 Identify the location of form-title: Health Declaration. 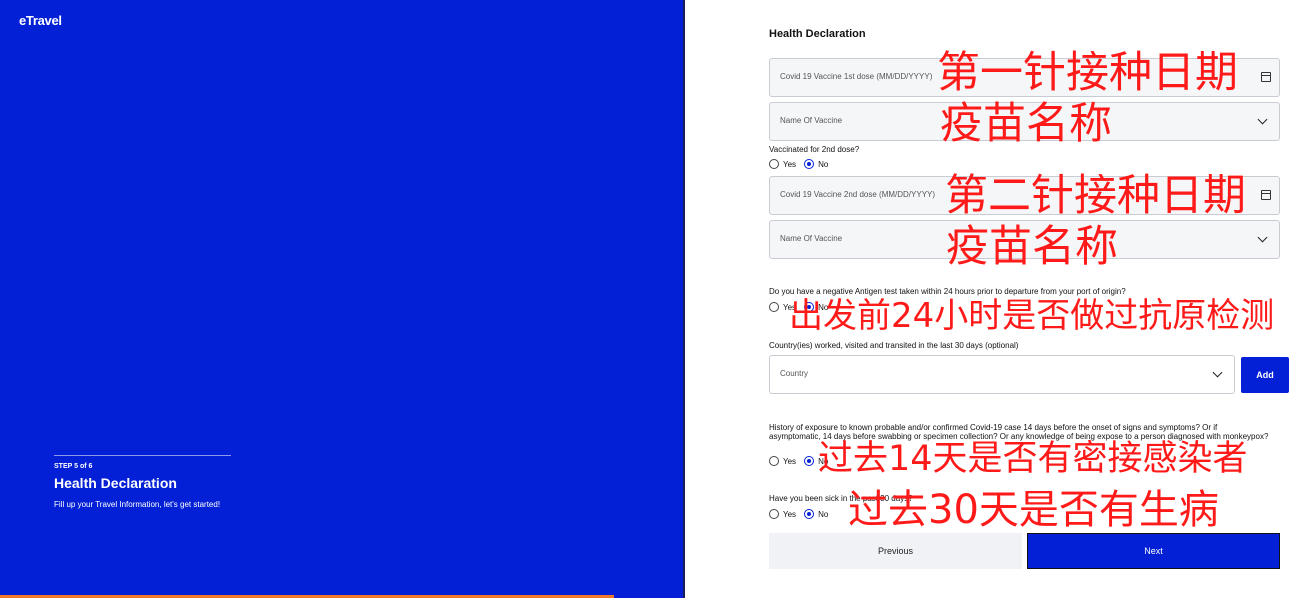
(817, 34).